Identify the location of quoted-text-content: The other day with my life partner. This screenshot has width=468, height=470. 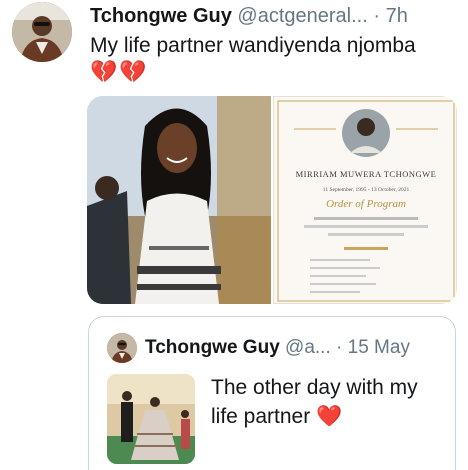
(314, 402).